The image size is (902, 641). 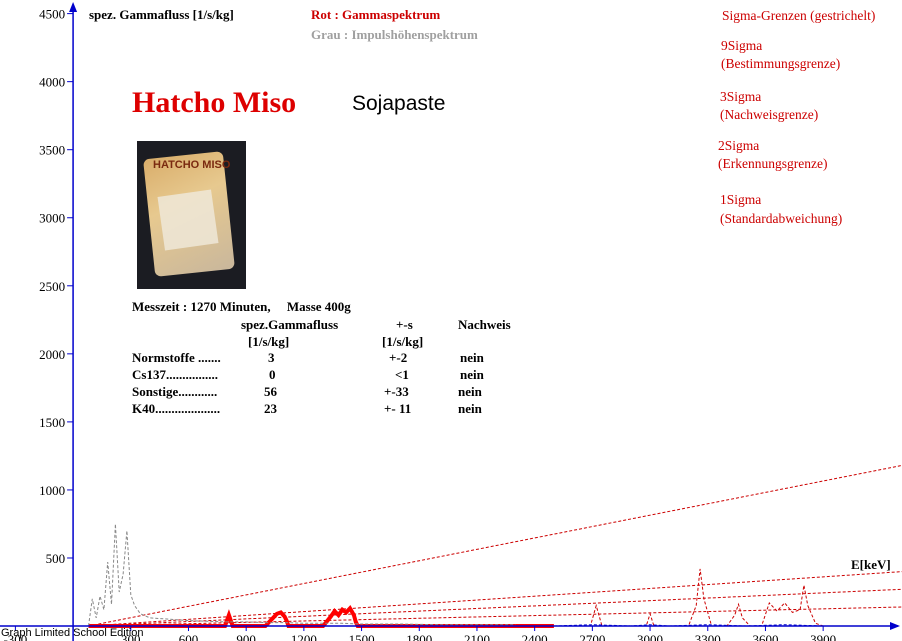 I want to click on x-tick-label: 900, so click(x=246, y=636).